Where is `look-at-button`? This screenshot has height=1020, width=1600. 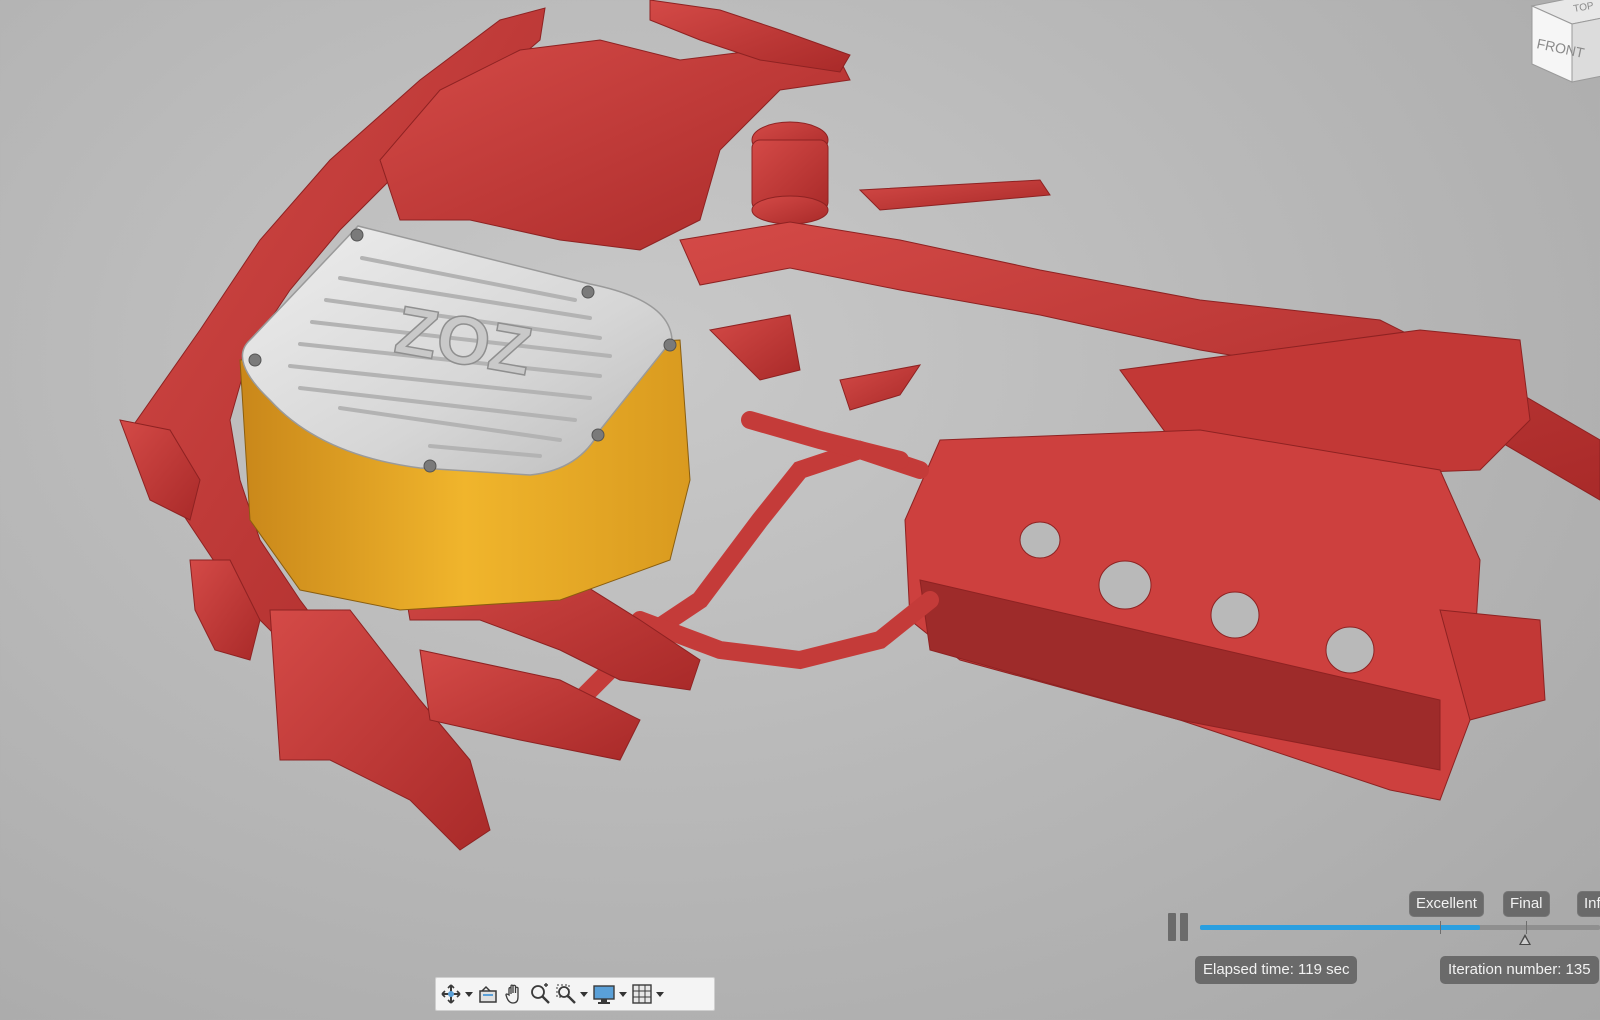 look-at-button is located at coordinates (488, 994).